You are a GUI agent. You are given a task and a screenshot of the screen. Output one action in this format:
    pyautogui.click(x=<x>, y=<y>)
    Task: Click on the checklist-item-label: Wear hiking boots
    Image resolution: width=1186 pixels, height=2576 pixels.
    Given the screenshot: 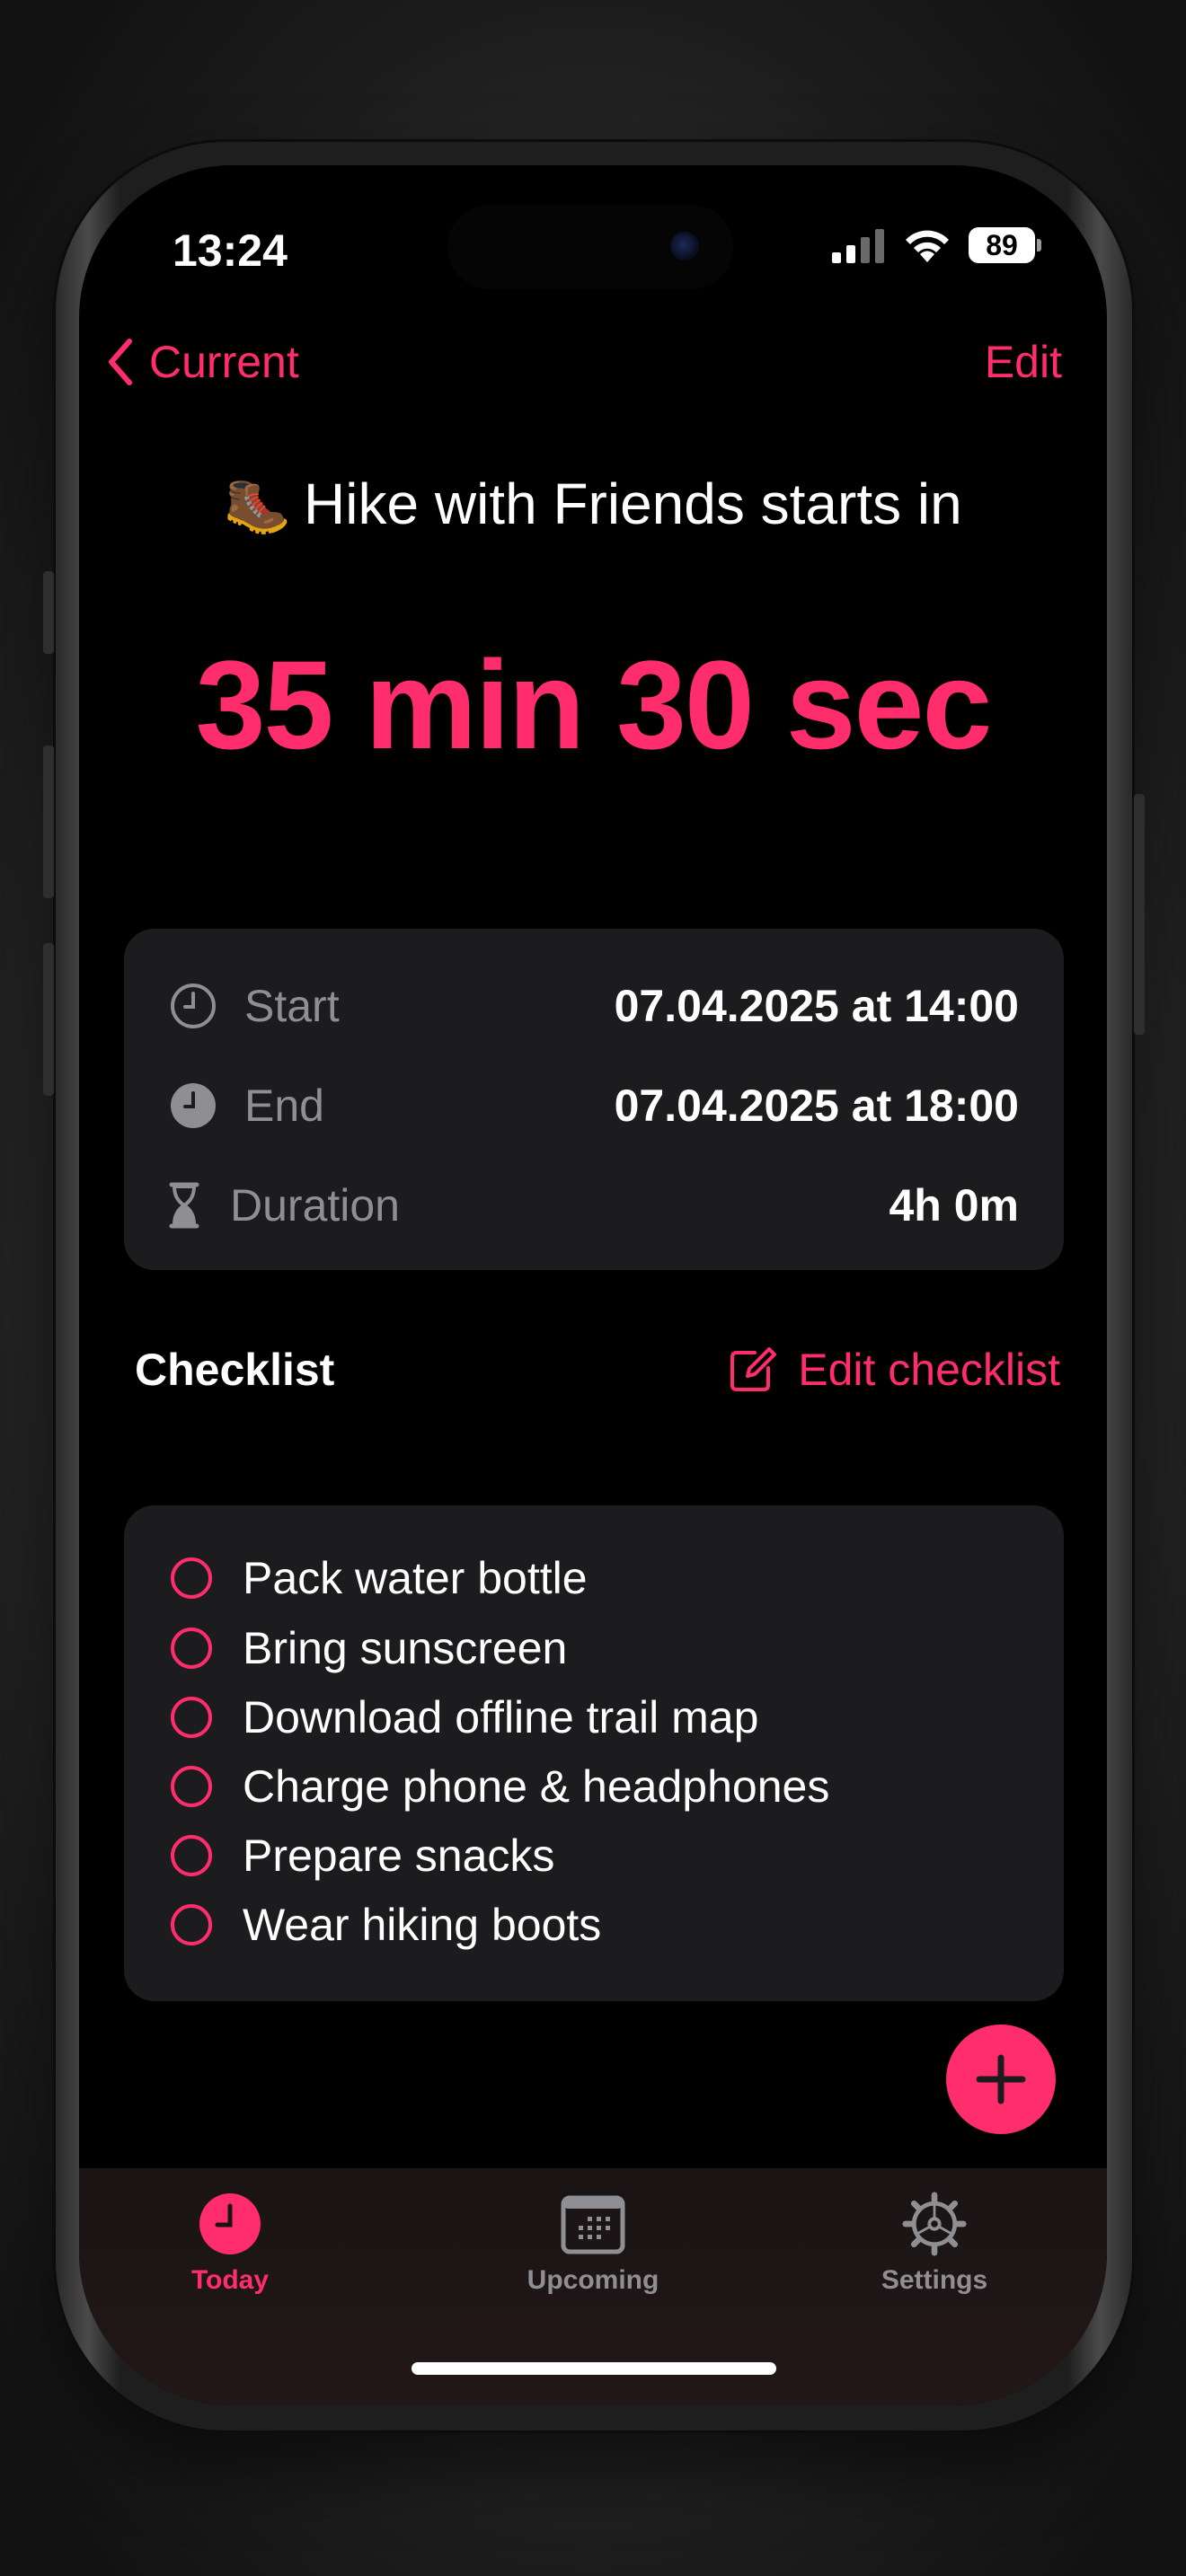 What is the action you would take?
    pyautogui.click(x=422, y=1925)
    